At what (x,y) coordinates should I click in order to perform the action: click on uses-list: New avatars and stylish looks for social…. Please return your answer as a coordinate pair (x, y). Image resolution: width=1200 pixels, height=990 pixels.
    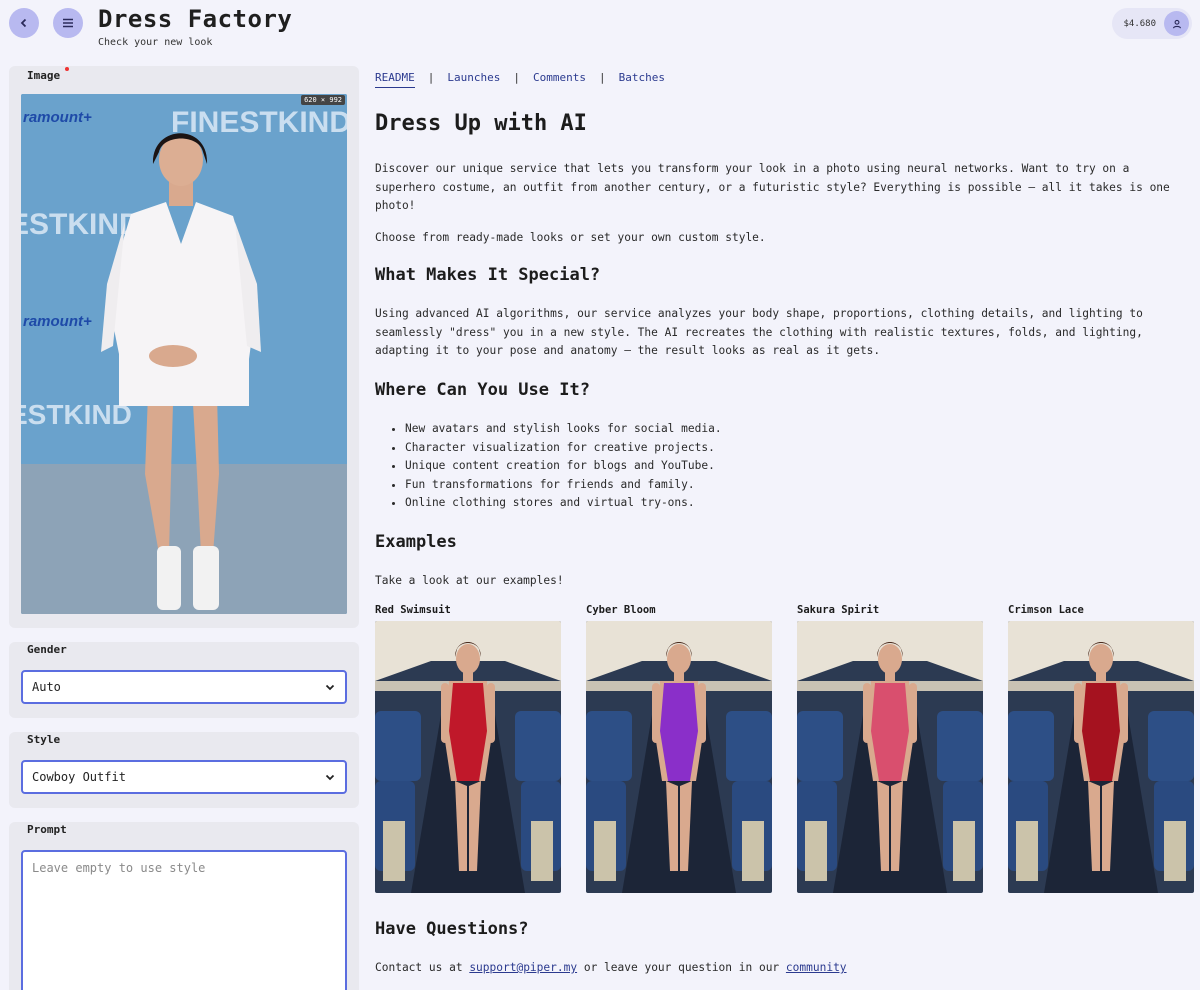
    Looking at the image, I should click on (557, 466).